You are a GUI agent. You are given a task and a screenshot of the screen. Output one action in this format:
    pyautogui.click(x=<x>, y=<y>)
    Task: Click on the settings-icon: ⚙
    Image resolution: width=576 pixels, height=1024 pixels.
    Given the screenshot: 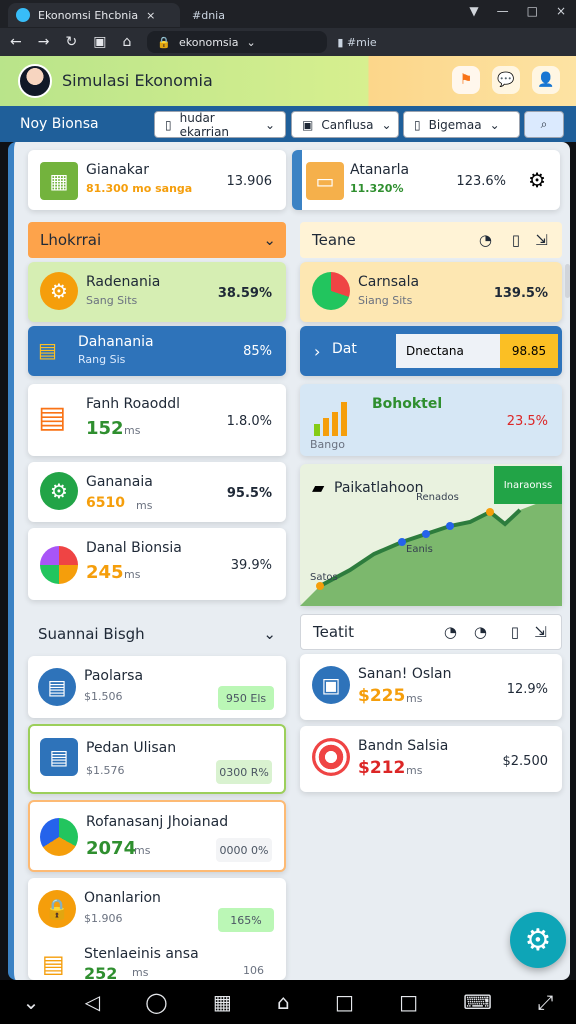 What is the action you would take?
    pyautogui.click(x=537, y=180)
    